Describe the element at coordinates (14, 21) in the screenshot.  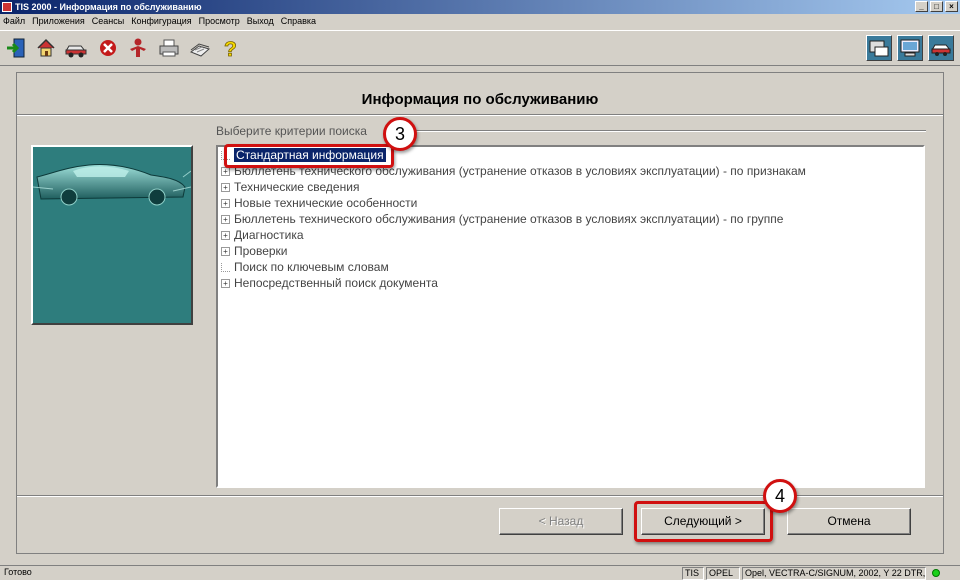
I see `menu-file: Файл` at that location.